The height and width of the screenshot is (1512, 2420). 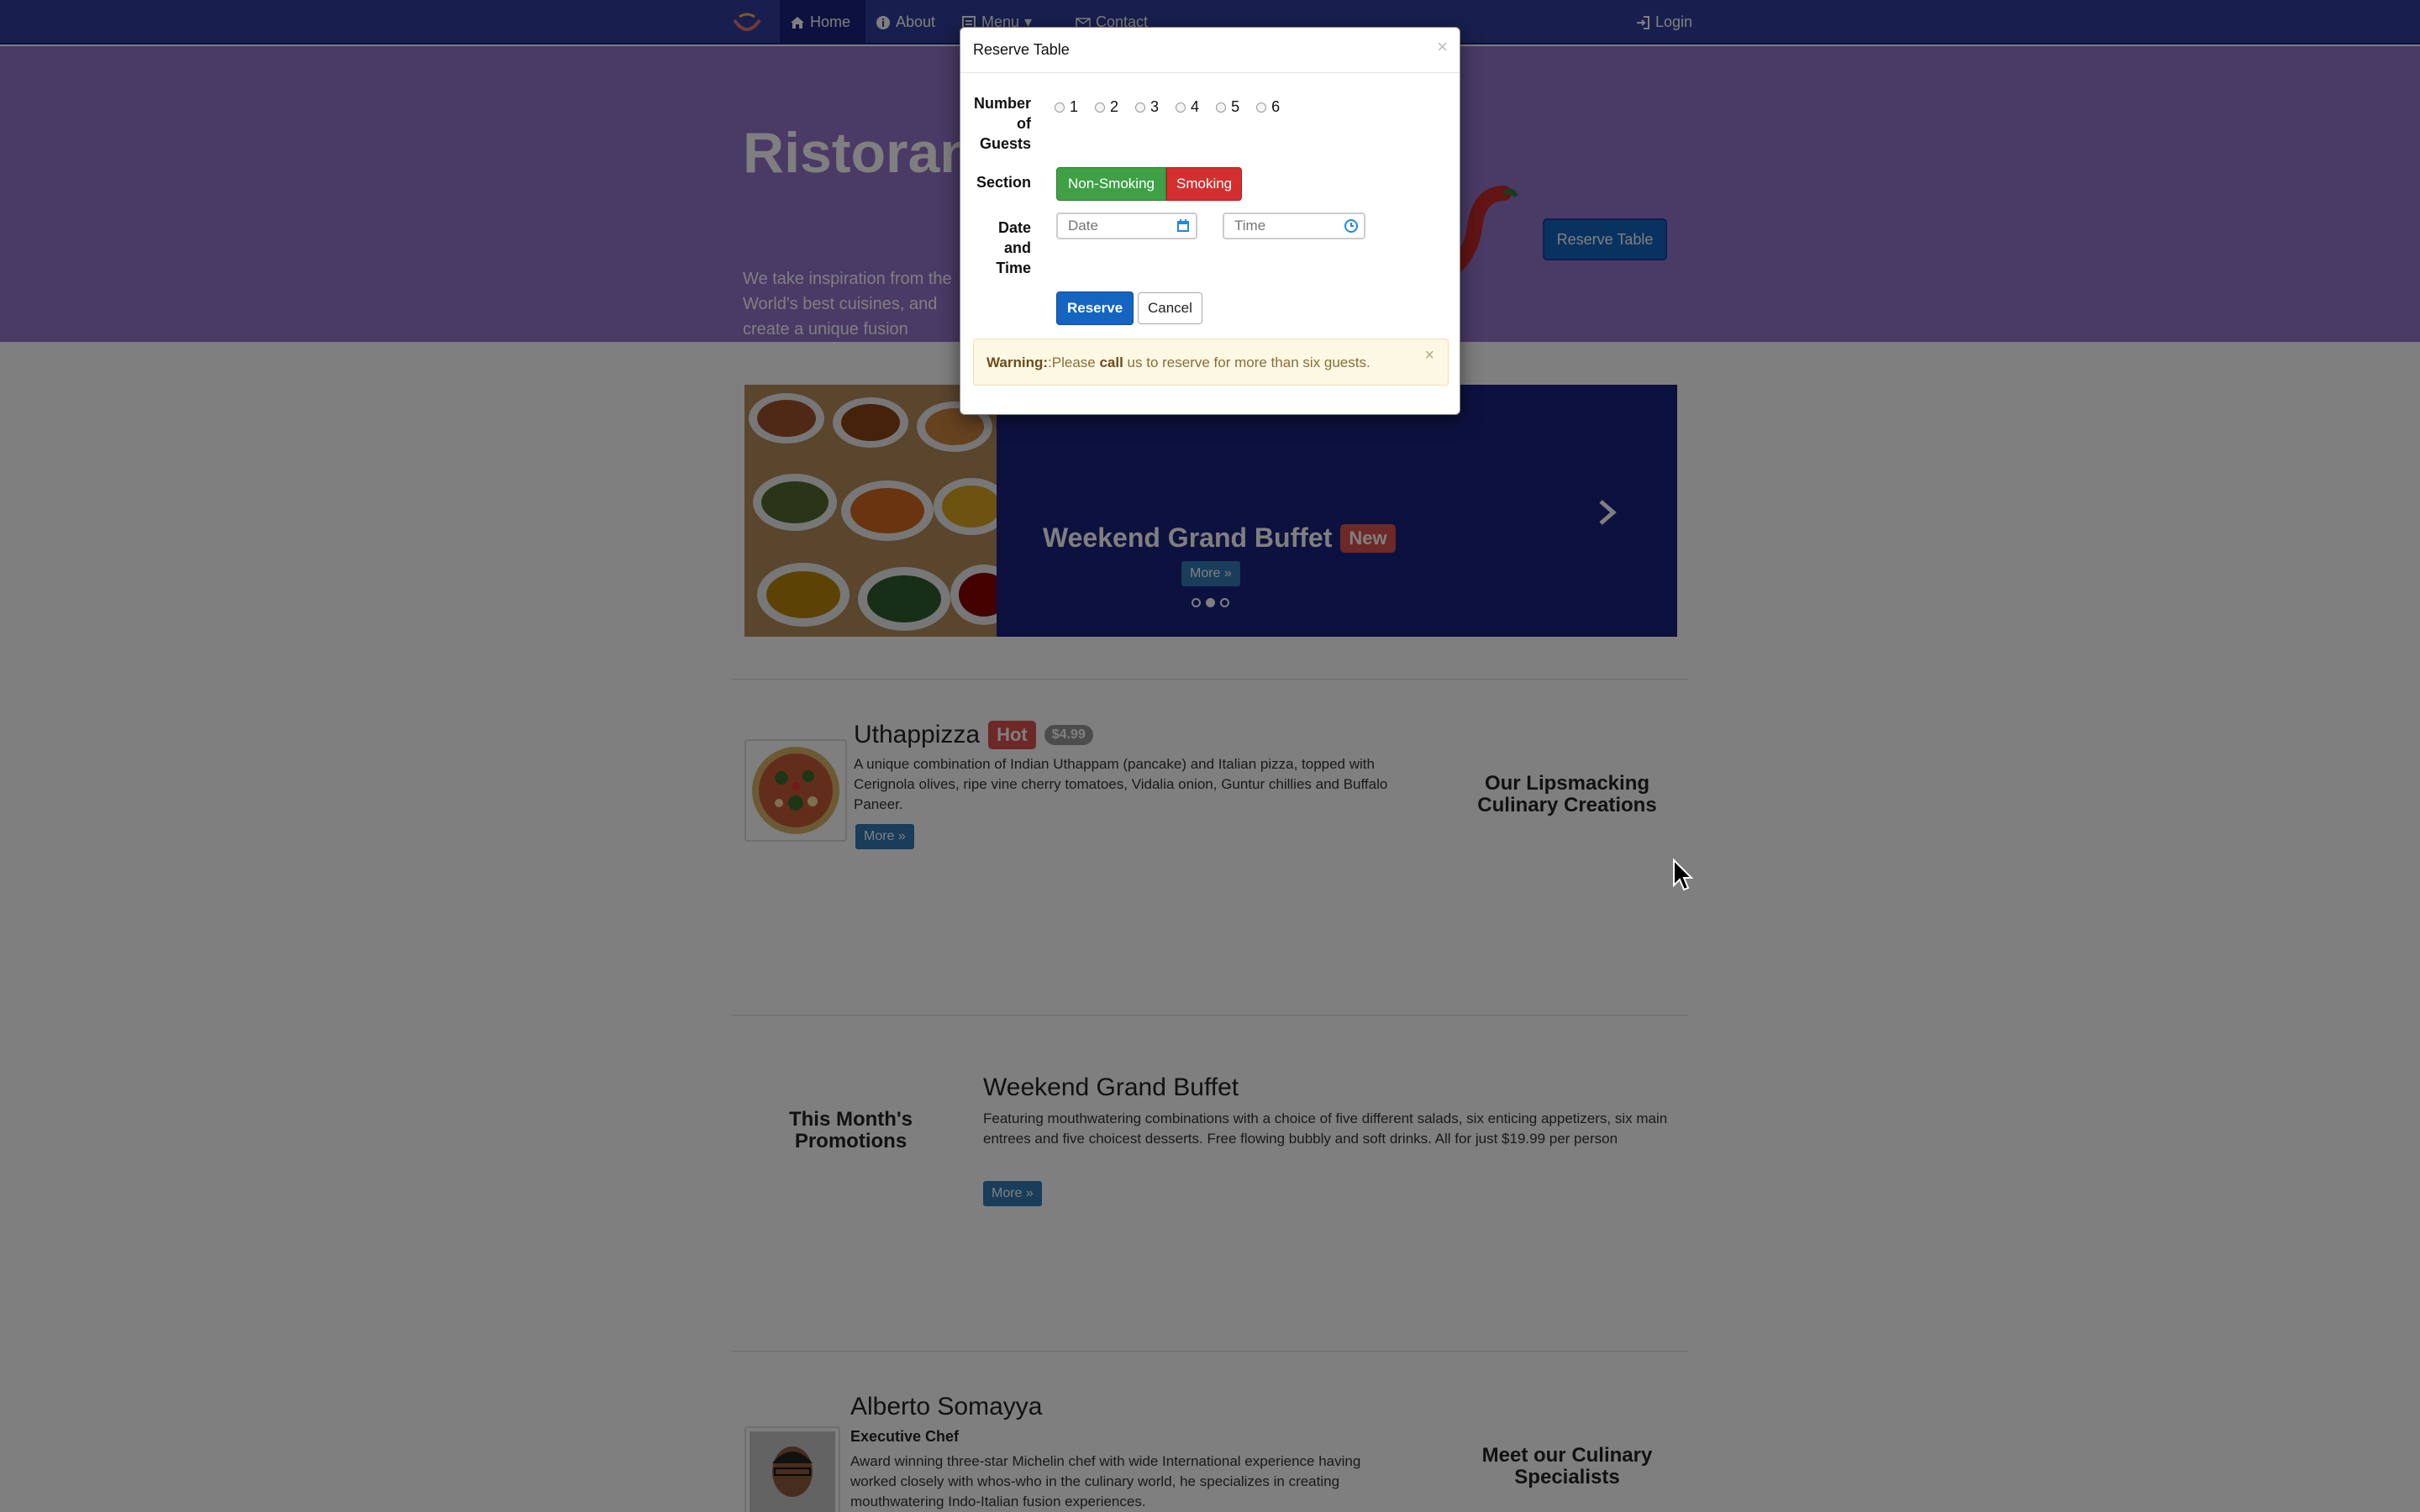 What do you see at coordinates (1429, 355) in the screenshot?
I see `alert-close-icon: ×` at bounding box center [1429, 355].